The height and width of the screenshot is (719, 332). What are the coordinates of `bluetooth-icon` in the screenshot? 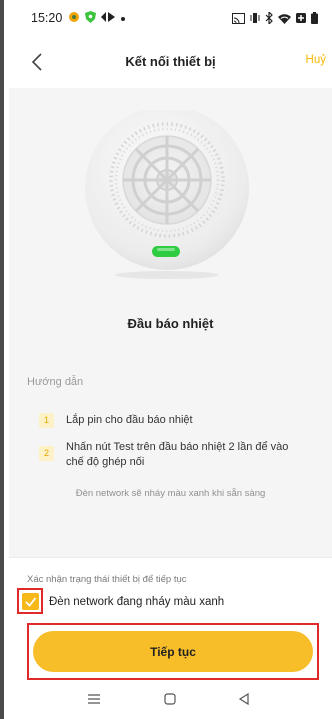 It's located at (269, 18).